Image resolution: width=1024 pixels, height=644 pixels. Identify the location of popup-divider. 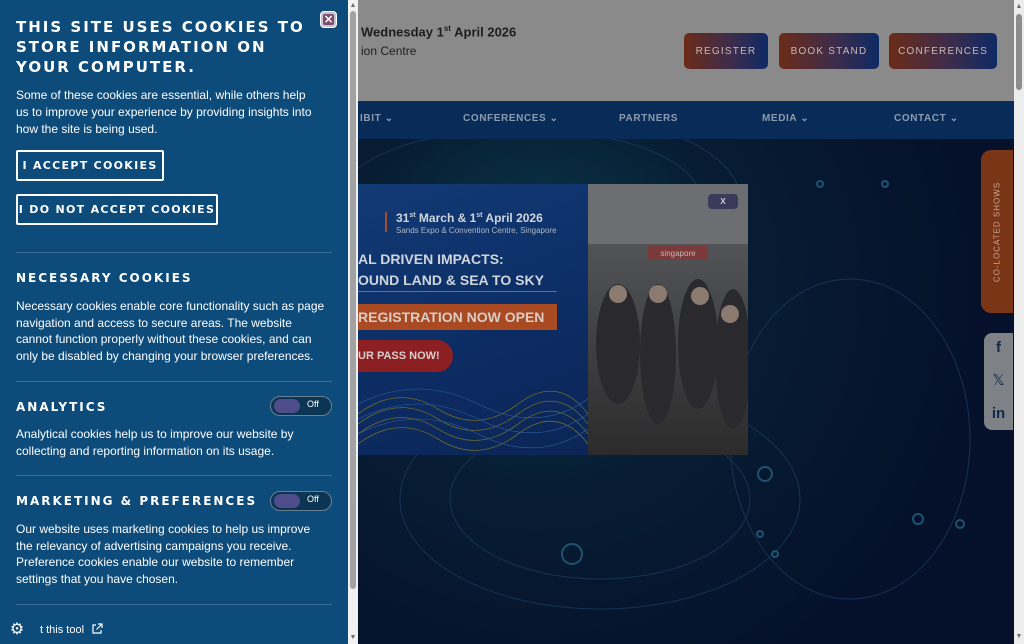
(457, 291).